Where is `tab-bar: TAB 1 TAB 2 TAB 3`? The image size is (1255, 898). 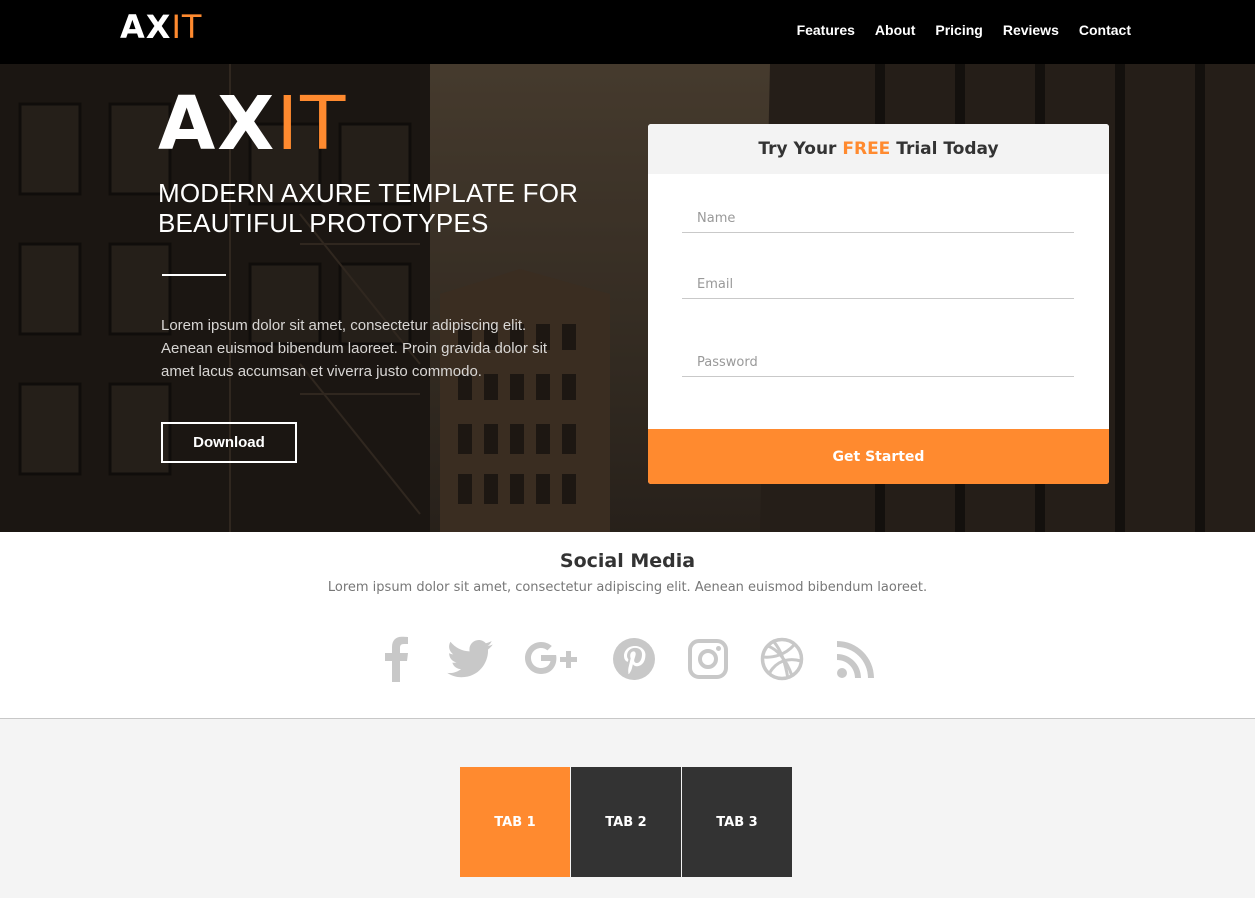 tab-bar: TAB 1 TAB 2 TAB 3 is located at coordinates (626, 822).